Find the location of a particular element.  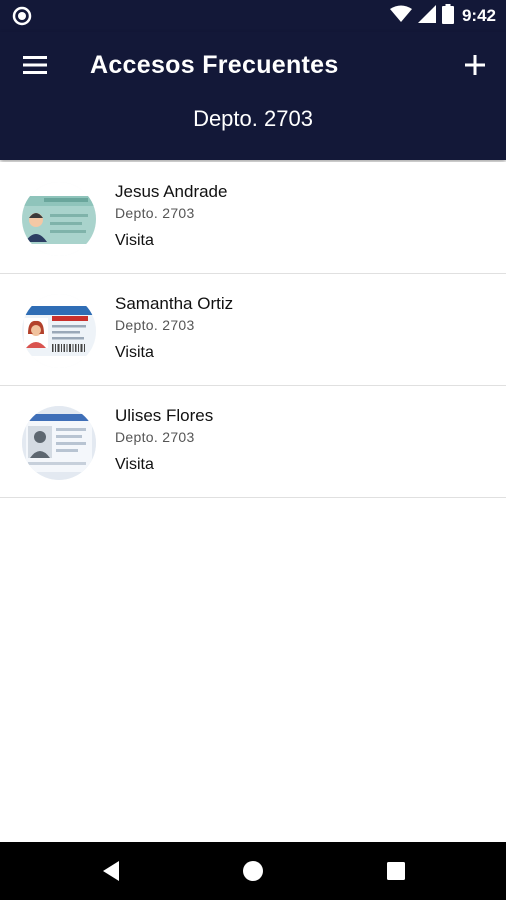

list-item: Ulises Flores Depto. 2703 Visita is located at coordinates (253, 442).